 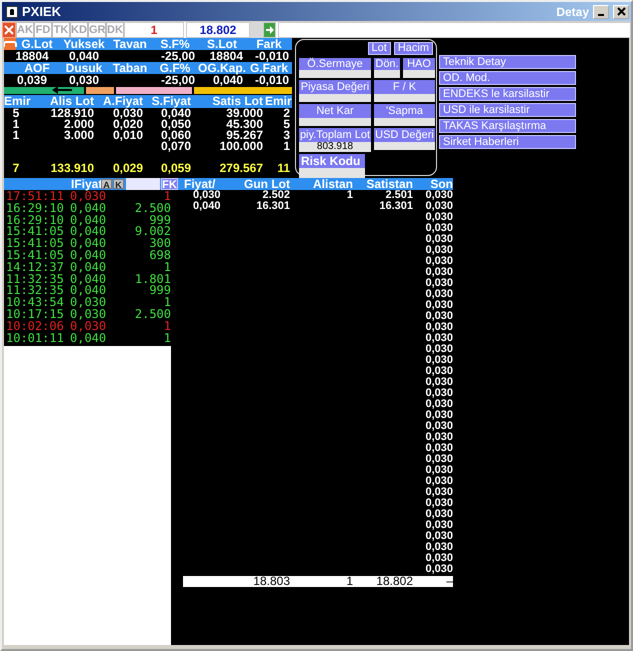 What do you see at coordinates (286, 113) in the screenshot?
I see `table-cell: 2` at bounding box center [286, 113].